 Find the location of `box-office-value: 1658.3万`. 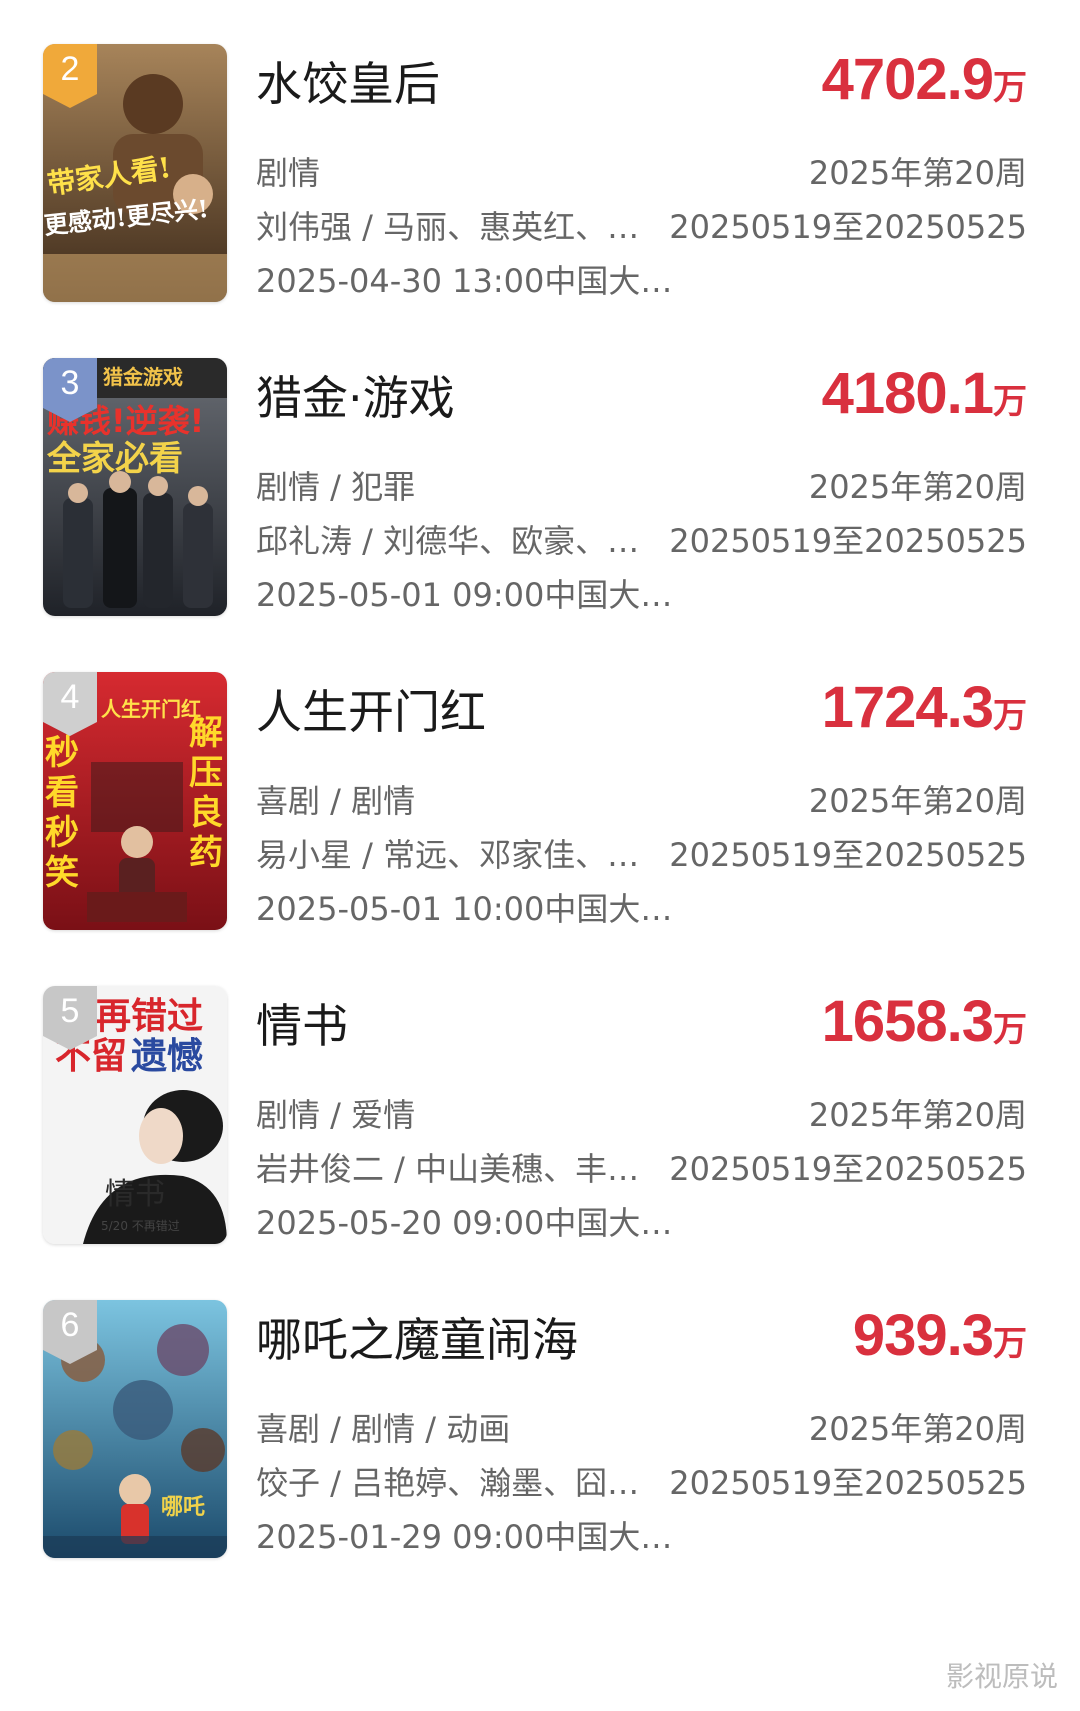

box-office-value: 1658.3万 is located at coordinates (924, 1021).